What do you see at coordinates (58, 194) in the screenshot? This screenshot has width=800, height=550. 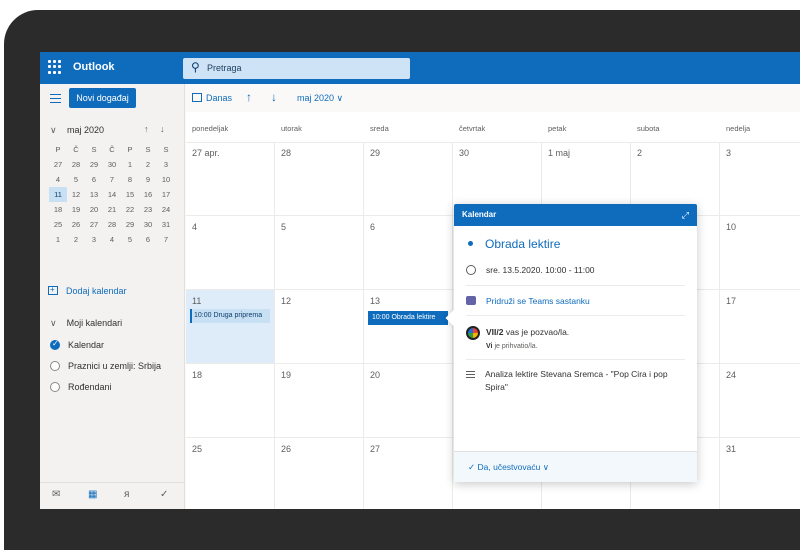 I see `mini-day-selected: 11` at bounding box center [58, 194].